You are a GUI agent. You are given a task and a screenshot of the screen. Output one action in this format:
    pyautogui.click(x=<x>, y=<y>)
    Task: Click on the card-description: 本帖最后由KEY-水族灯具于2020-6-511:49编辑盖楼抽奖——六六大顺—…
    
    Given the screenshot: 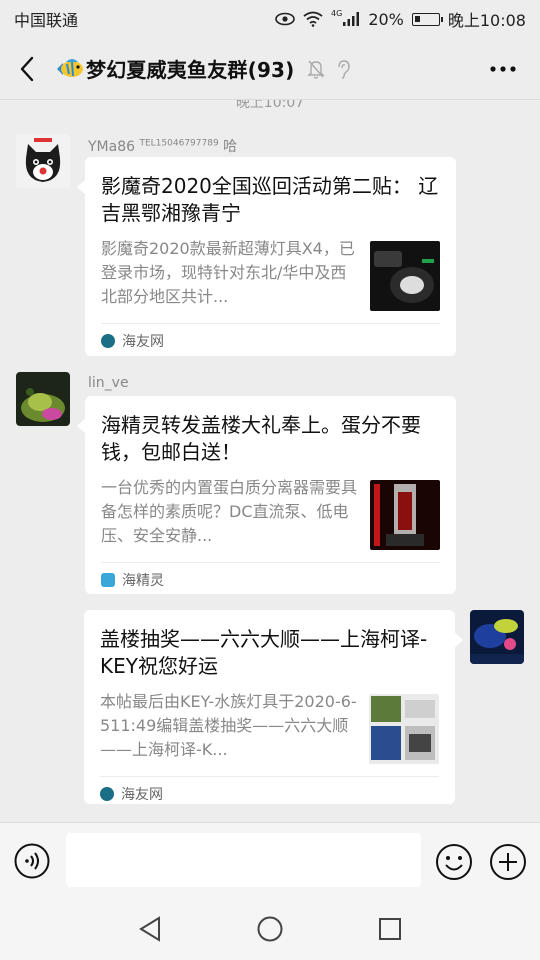 What is the action you would take?
    pyautogui.click(x=228, y=725)
    